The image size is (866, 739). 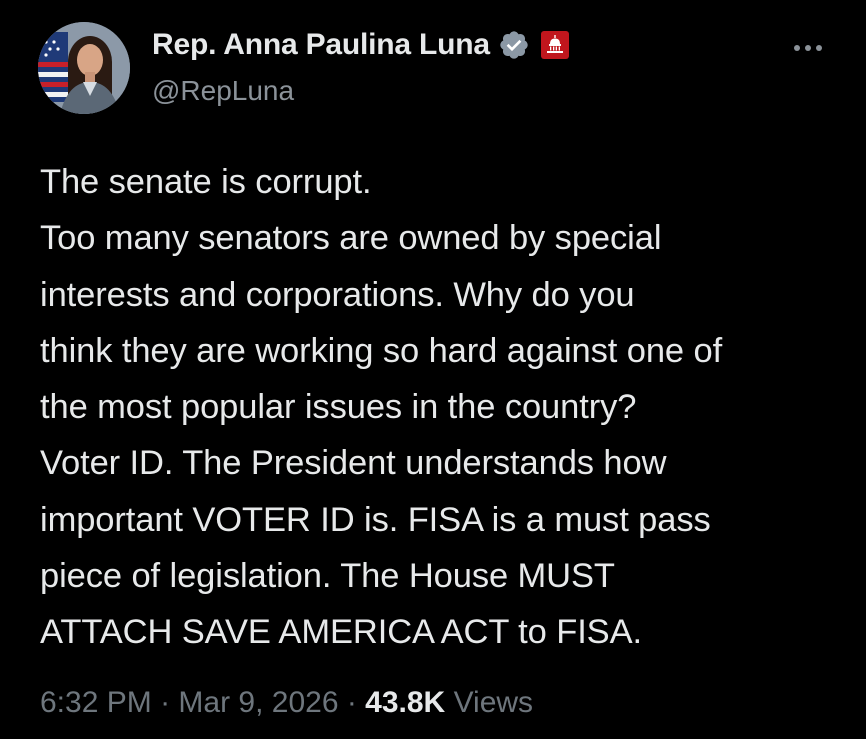 I want to click on tweet-line: the most popular issues in the country?, so click(x=338, y=407).